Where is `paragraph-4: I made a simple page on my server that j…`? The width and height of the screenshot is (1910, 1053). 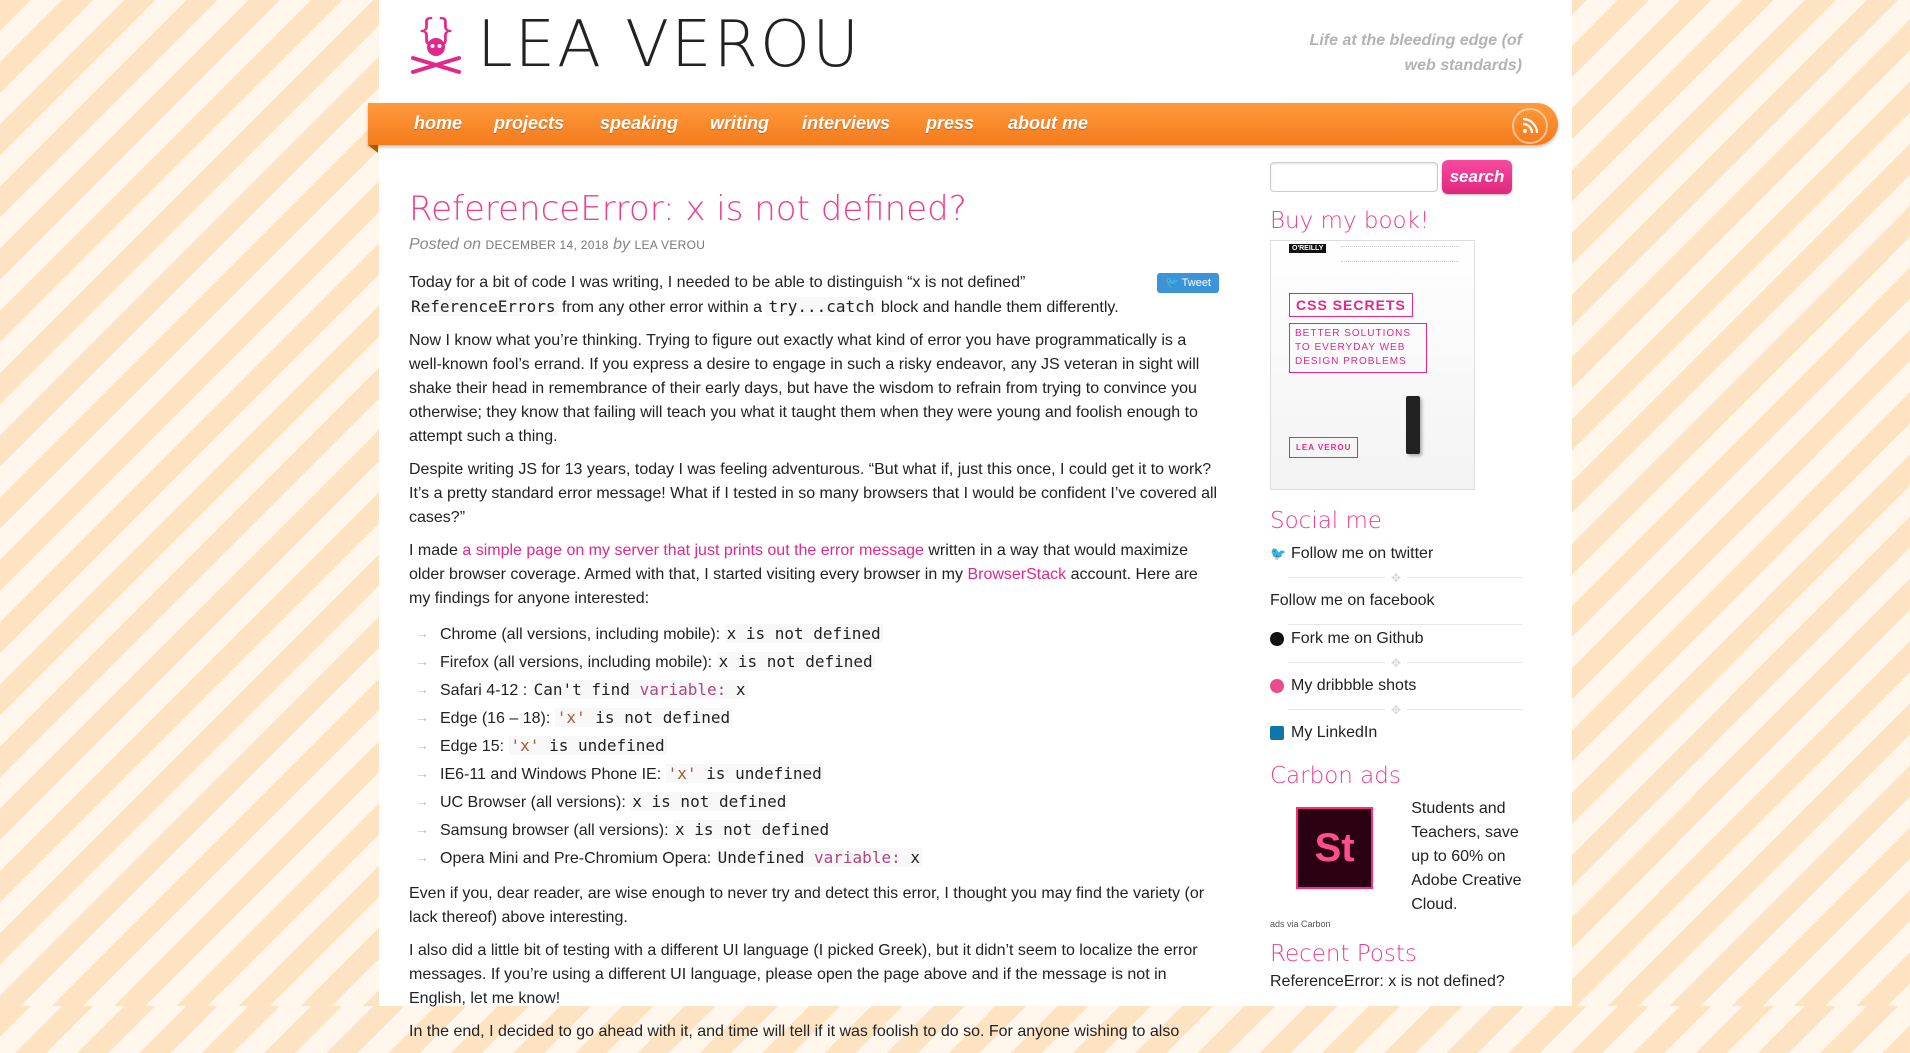
paragraph-4: I made a simple page on my server that j… is located at coordinates (814, 575).